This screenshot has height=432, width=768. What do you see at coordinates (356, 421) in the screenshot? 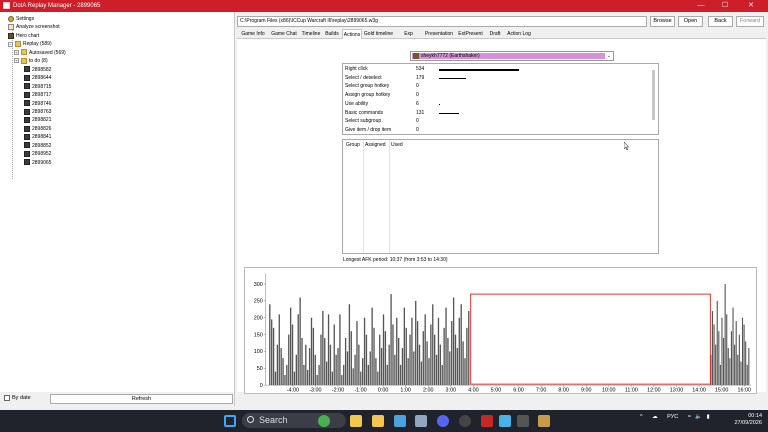
I see `files-icon` at bounding box center [356, 421].